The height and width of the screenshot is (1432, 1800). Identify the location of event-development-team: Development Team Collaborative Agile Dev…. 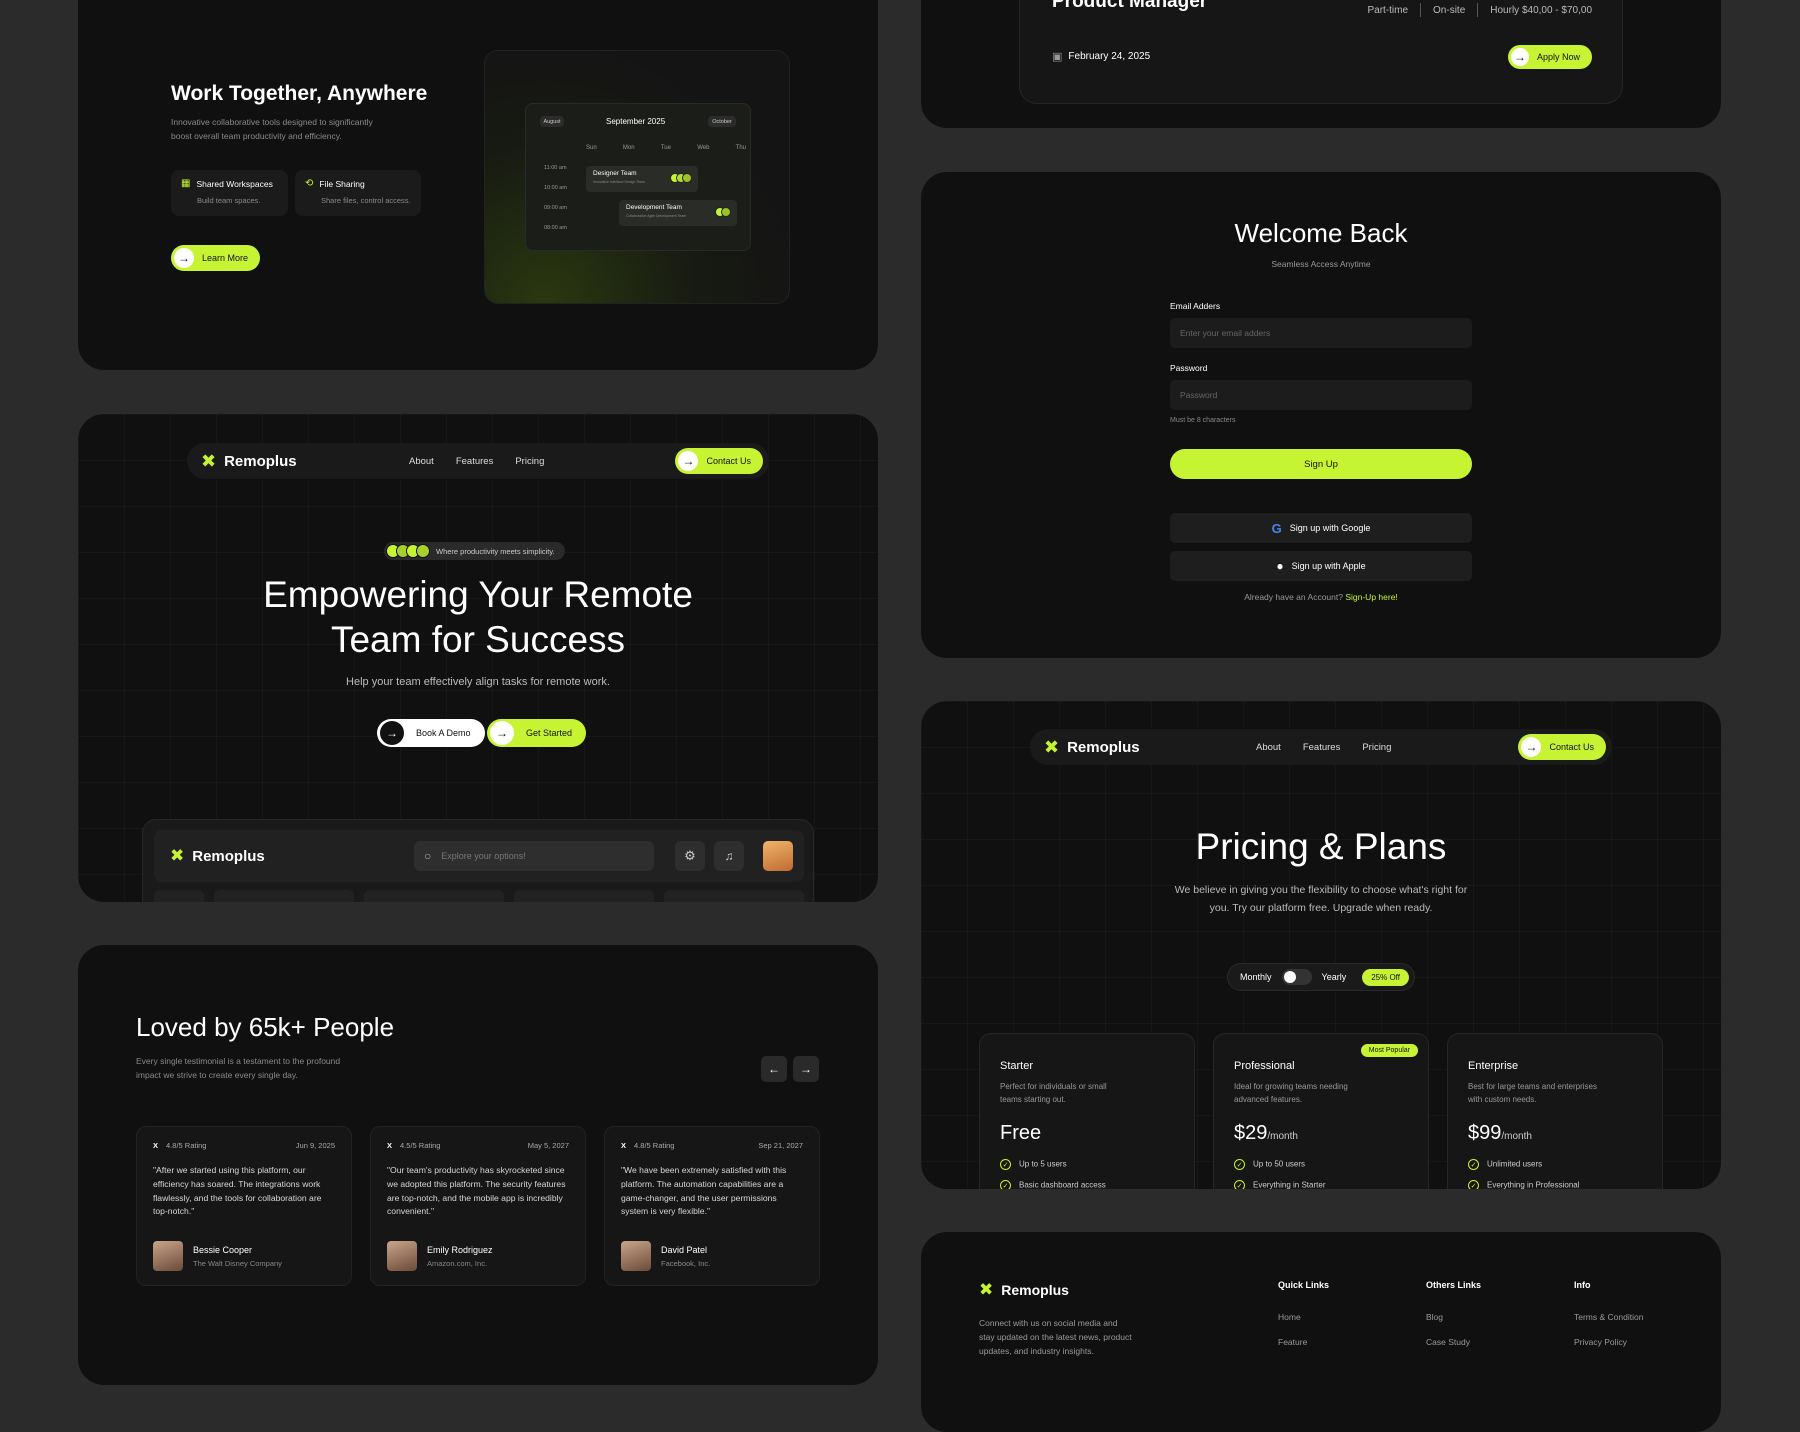
(678, 213).